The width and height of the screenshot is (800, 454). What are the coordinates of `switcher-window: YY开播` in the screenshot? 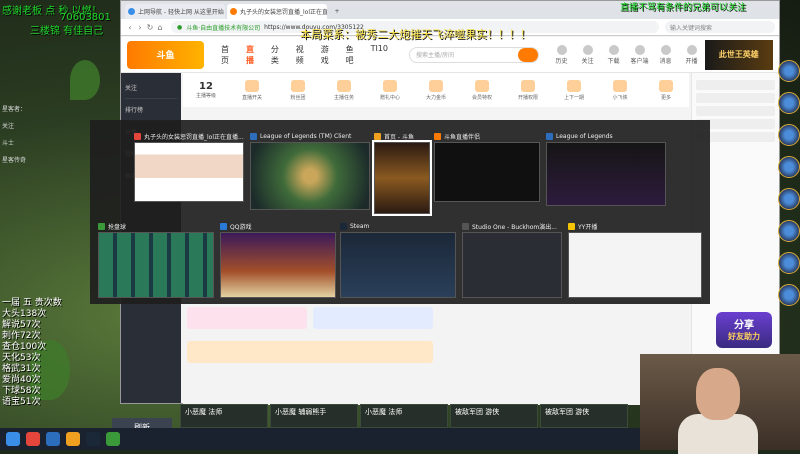 It's located at (635, 259).